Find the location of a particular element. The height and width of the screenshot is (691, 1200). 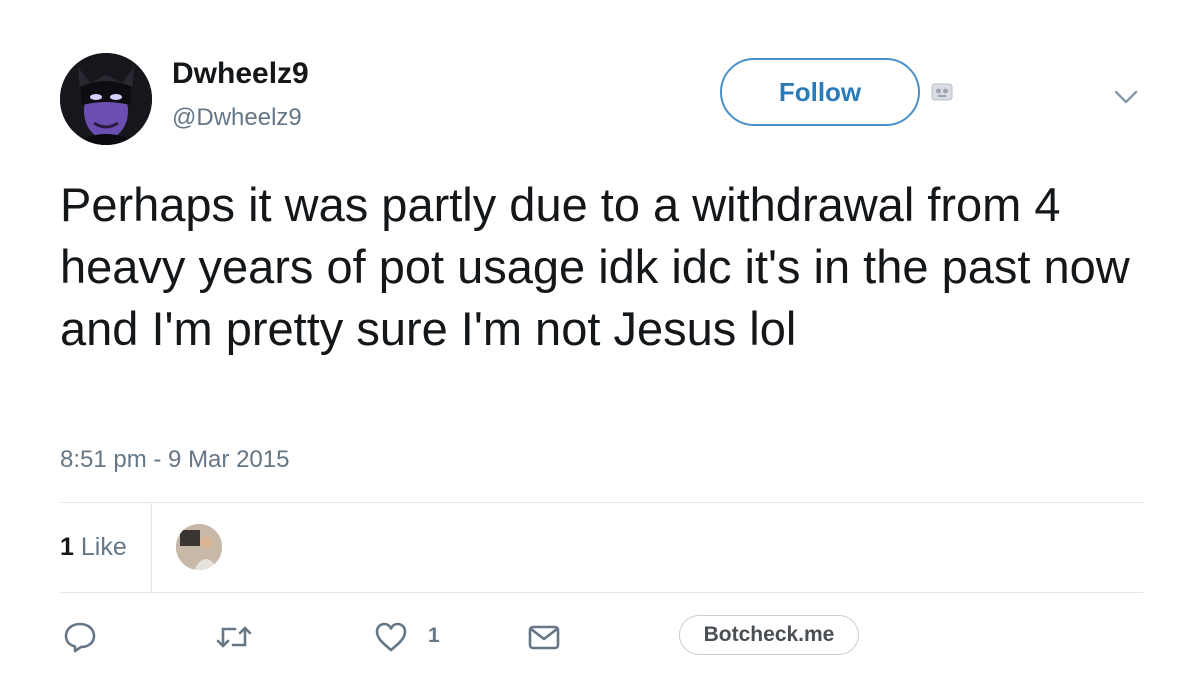

like-count: 1 is located at coordinates (434, 635).